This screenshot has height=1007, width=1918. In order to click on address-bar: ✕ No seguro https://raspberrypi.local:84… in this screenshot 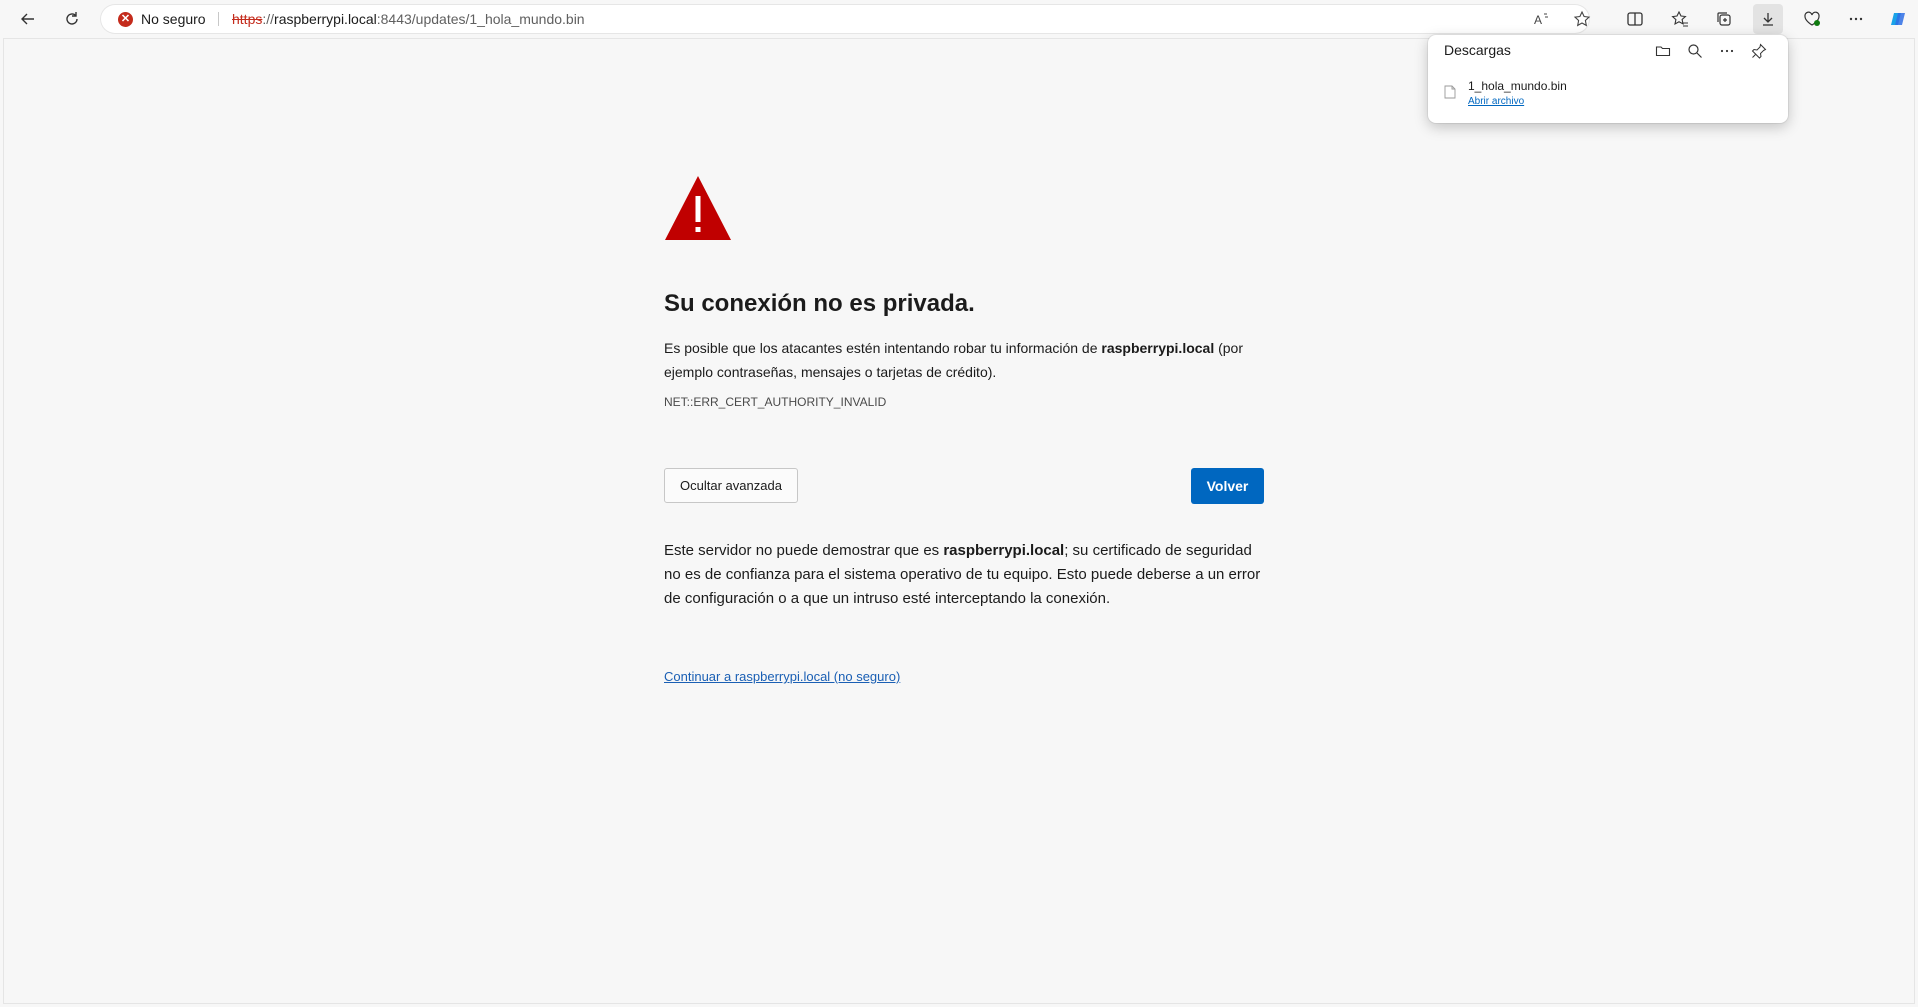, I will do `click(845, 19)`.